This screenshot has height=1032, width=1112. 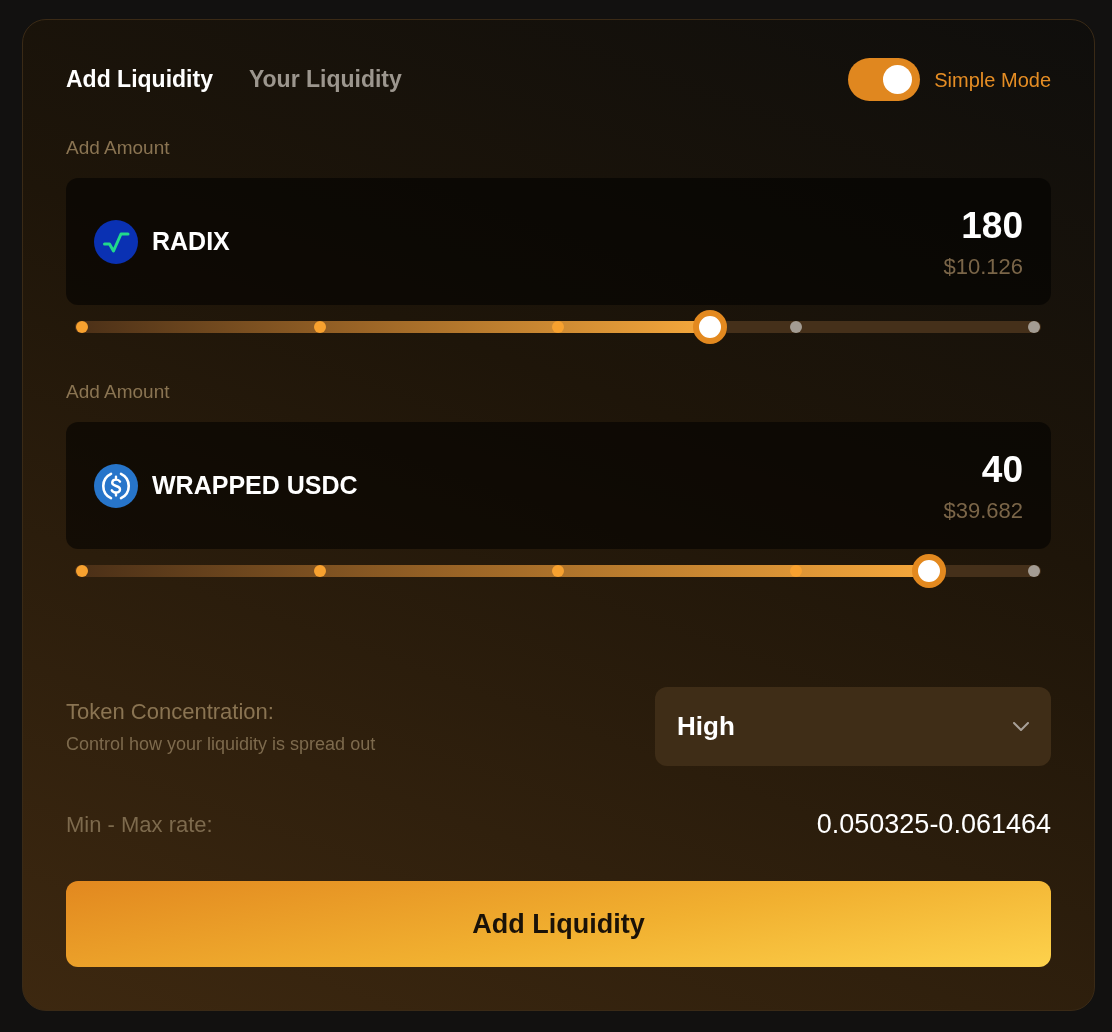 What do you see at coordinates (933, 824) in the screenshot?
I see `rate-value: 0.050325-0.061464` at bounding box center [933, 824].